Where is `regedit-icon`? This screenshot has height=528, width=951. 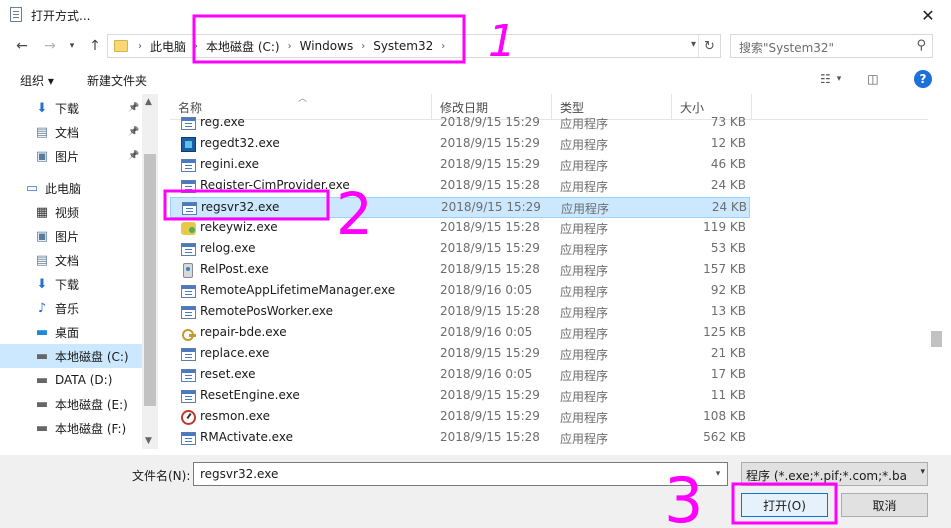
regedit-icon is located at coordinates (188, 144).